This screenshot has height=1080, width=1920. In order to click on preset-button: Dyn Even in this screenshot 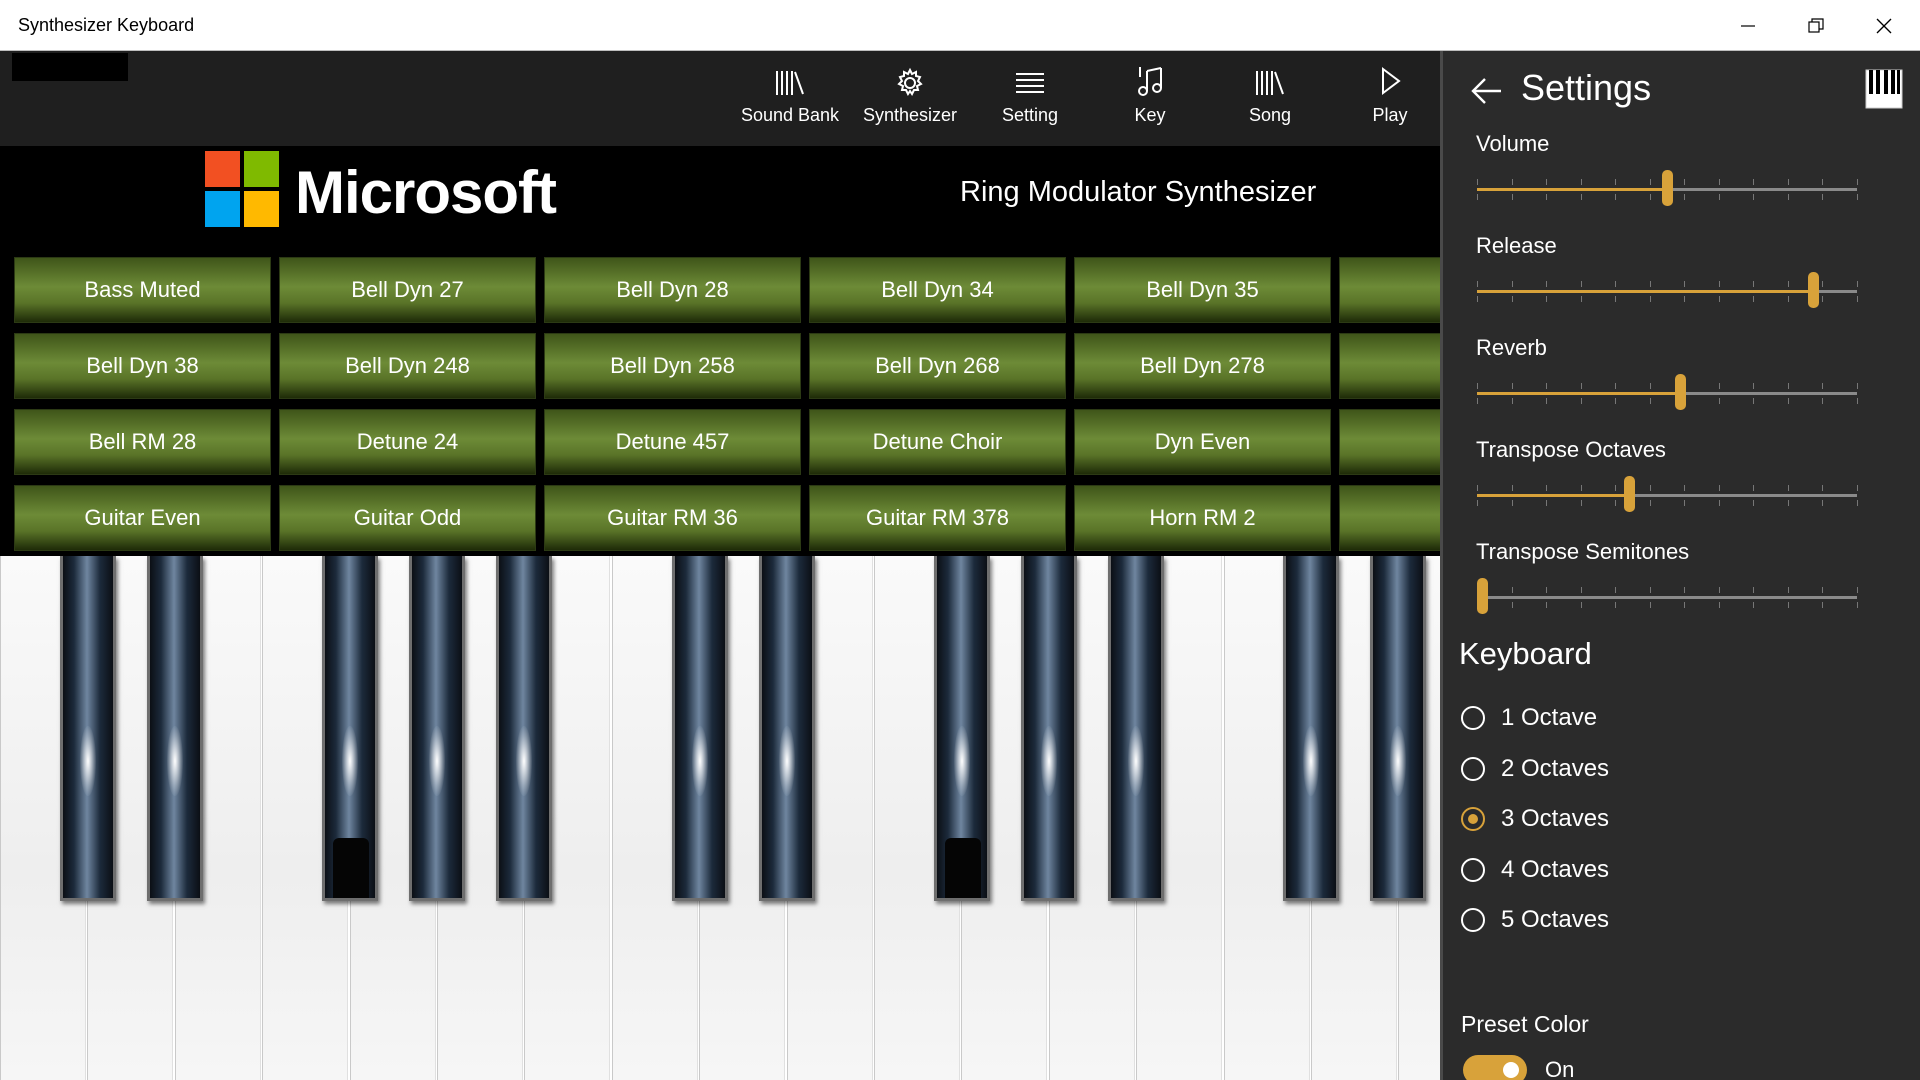, I will do `click(1202, 442)`.